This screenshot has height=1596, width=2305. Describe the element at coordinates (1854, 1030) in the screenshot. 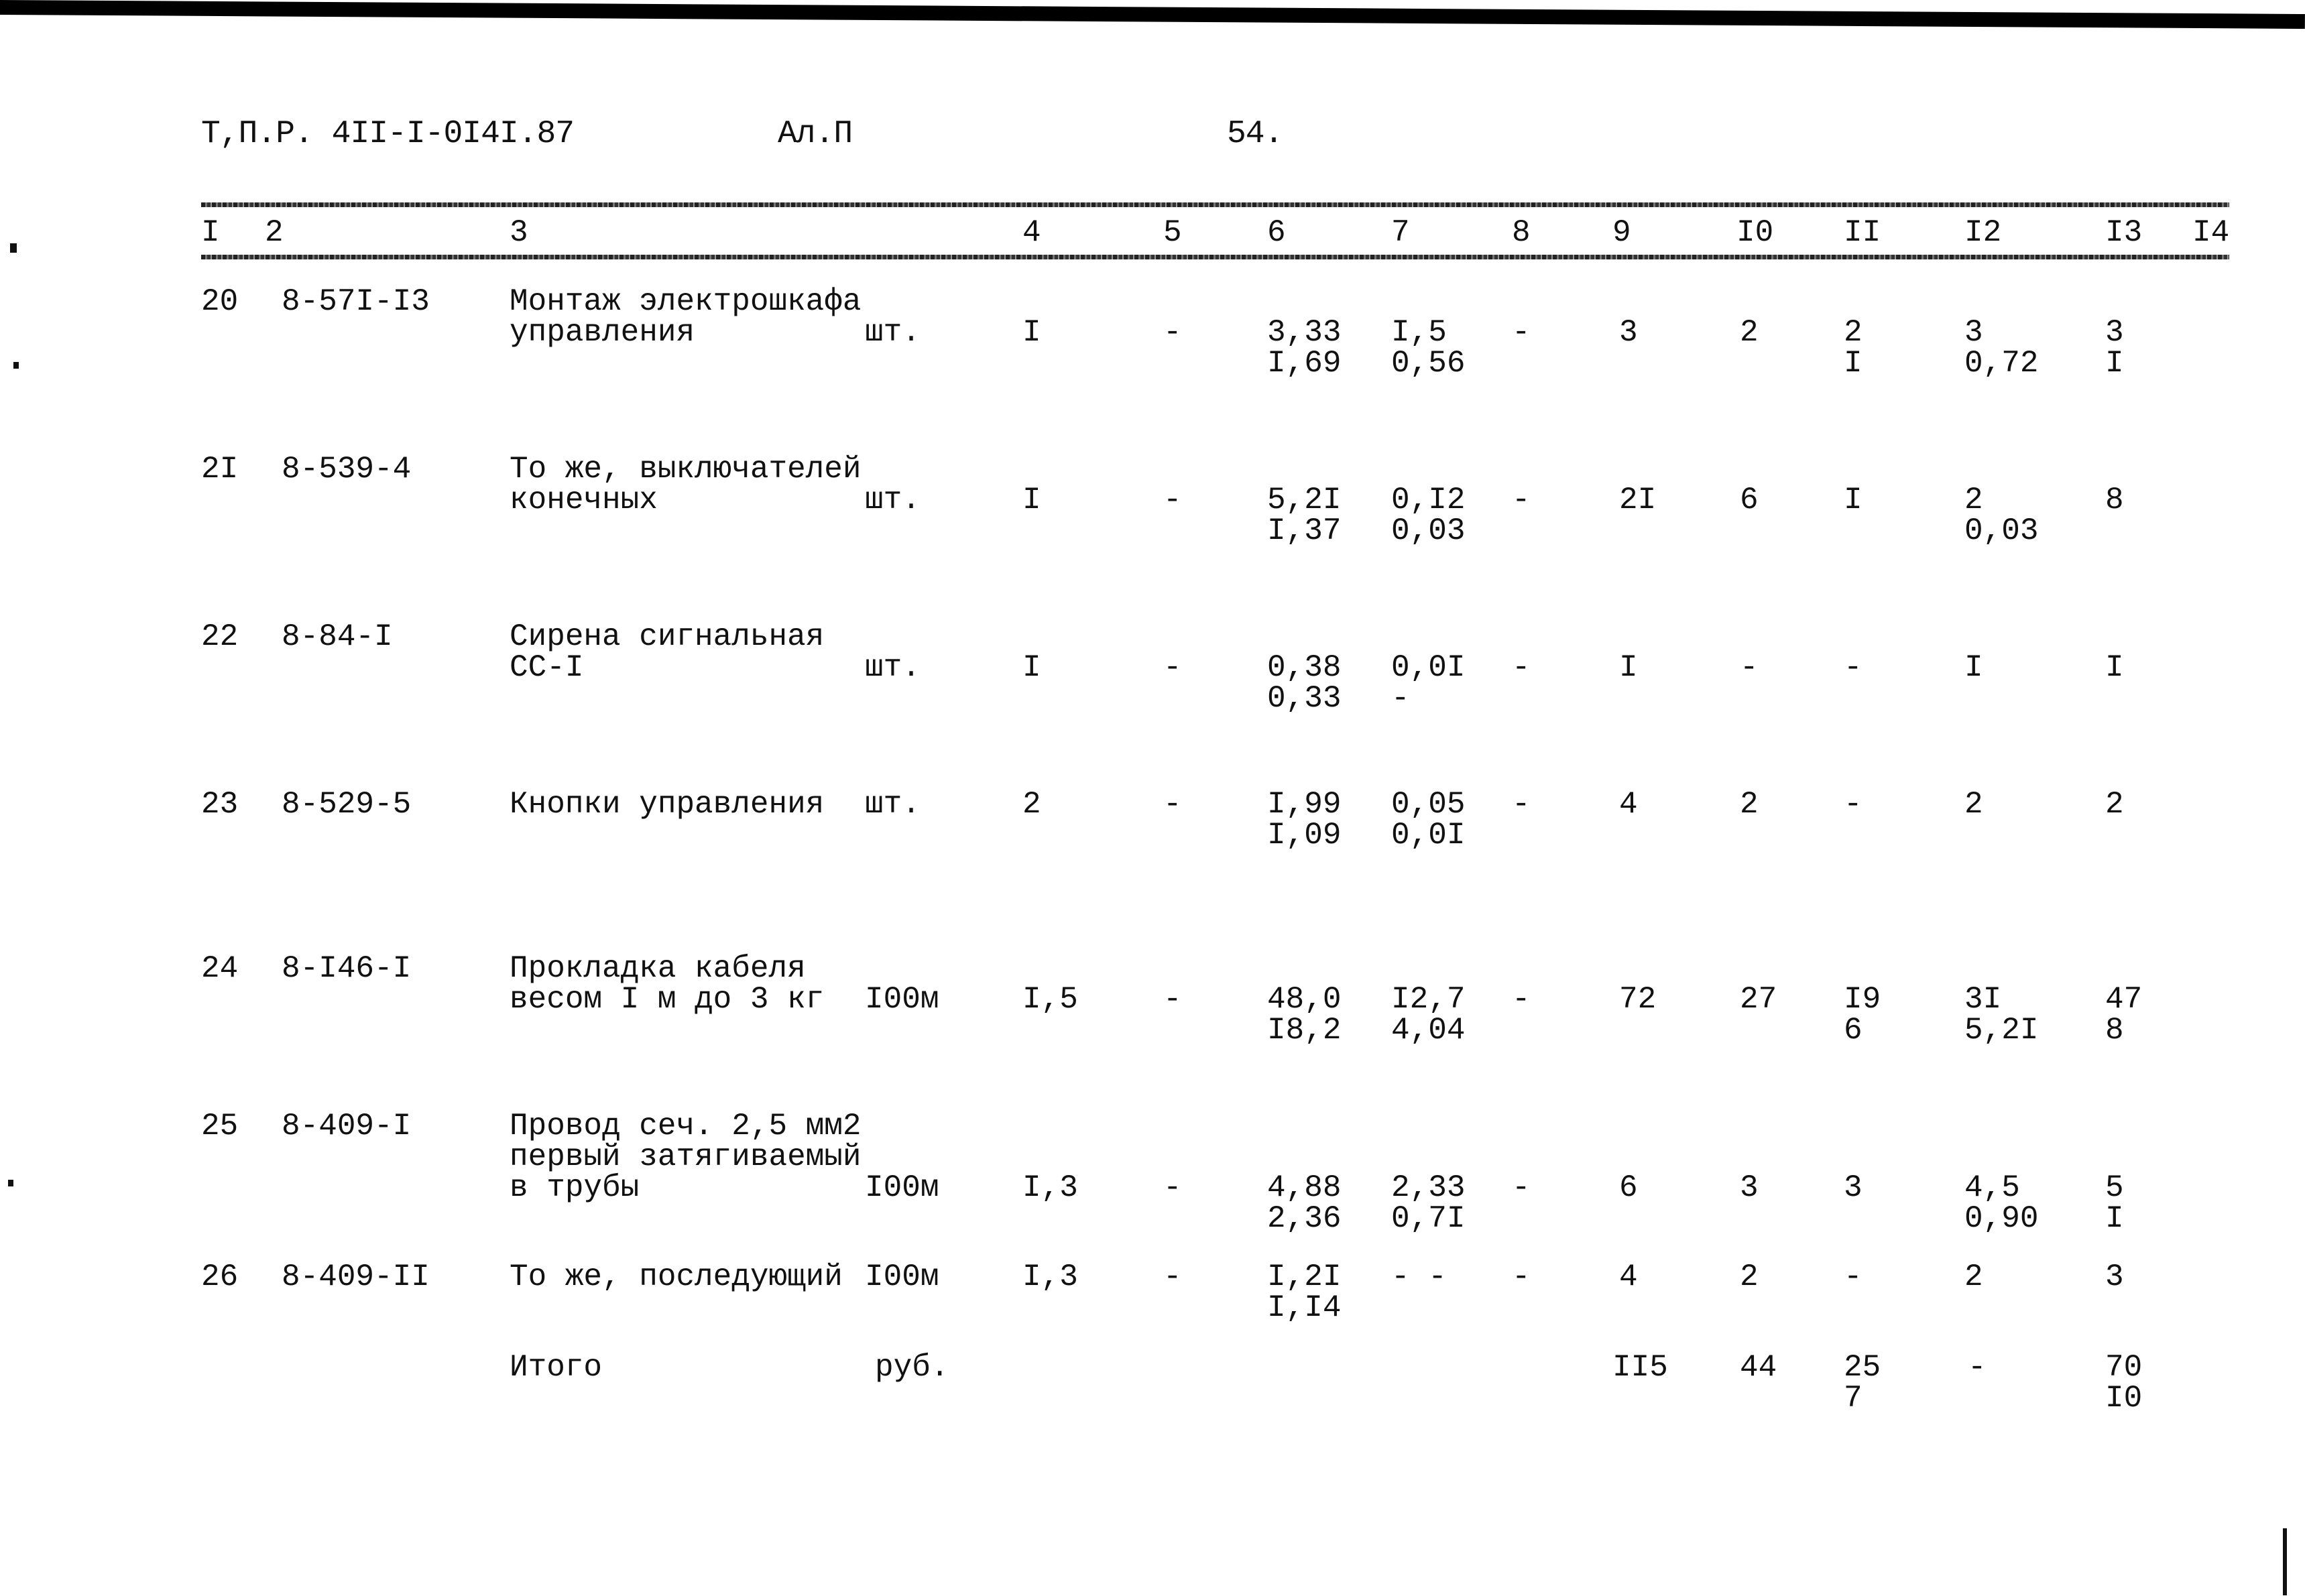

I see `col-11-value: 6` at that location.